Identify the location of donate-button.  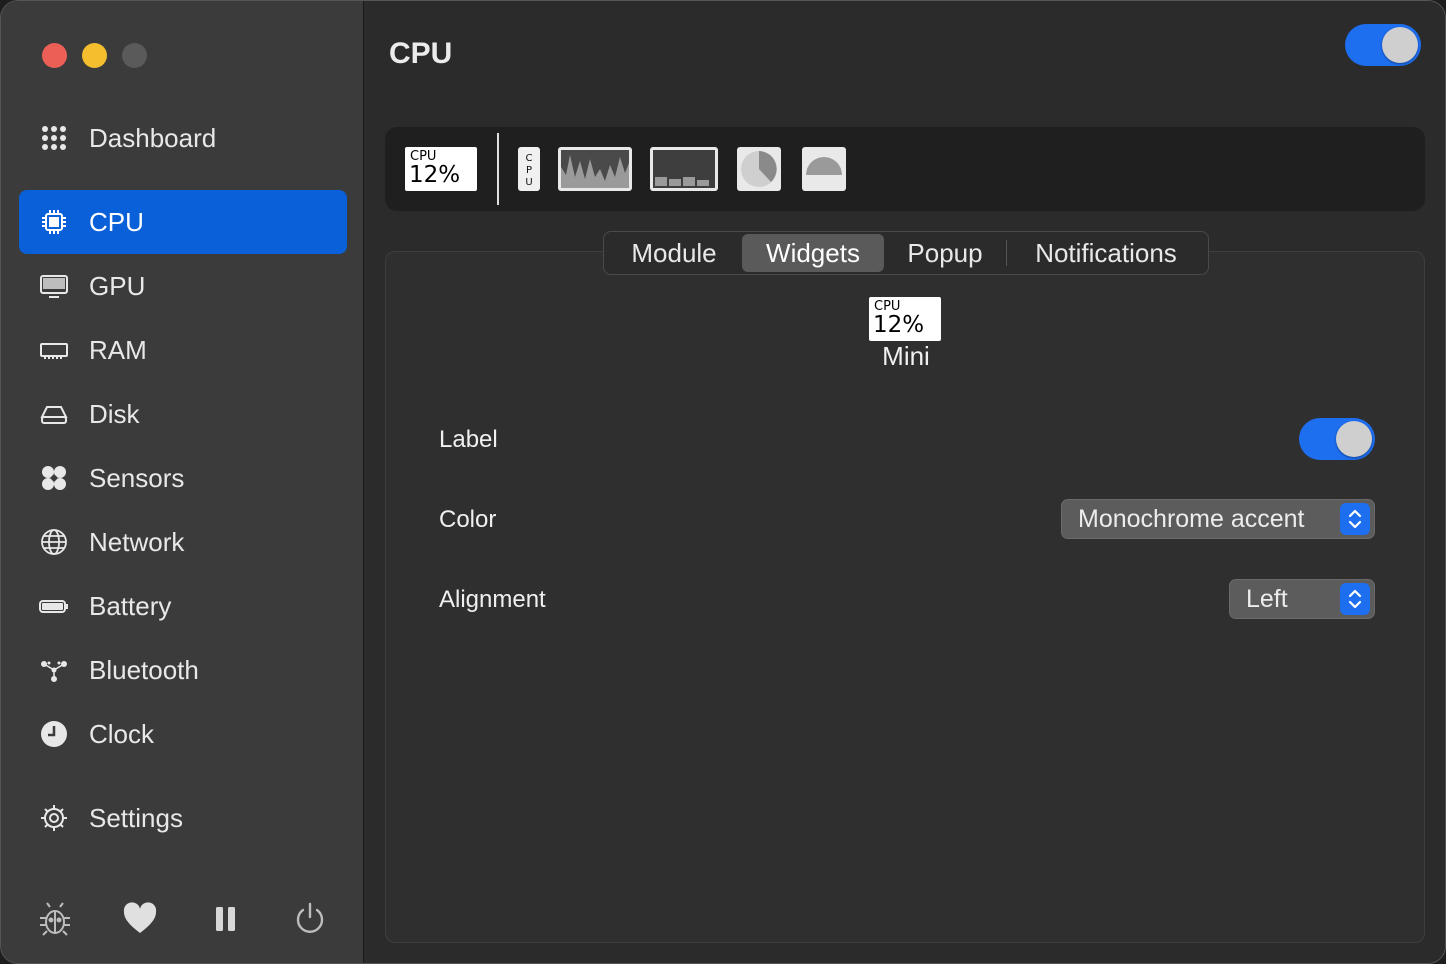
(140, 919).